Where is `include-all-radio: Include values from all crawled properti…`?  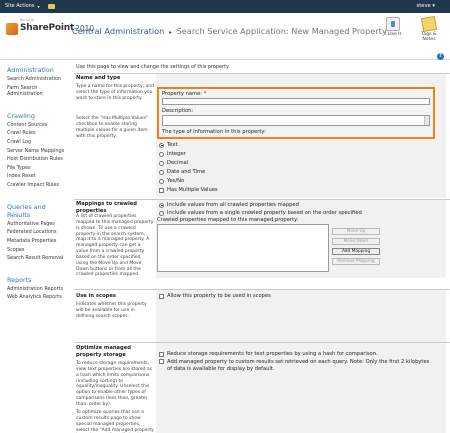
include-all-radio: Include values from all crawled properti… is located at coordinates (229, 205).